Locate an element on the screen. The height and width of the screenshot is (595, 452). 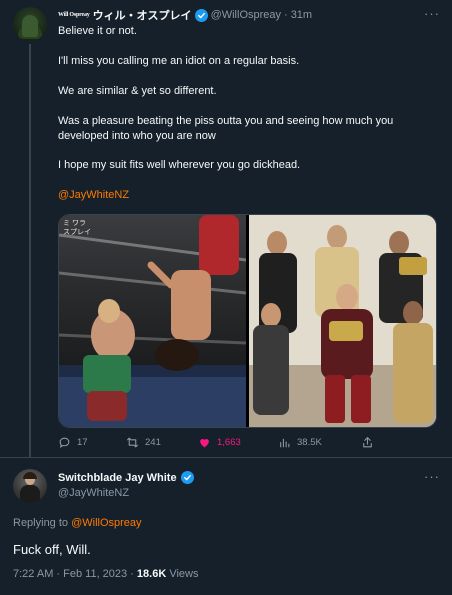
wrestling-photo: ミ ワラ スプレイ is located at coordinates (152, 321).